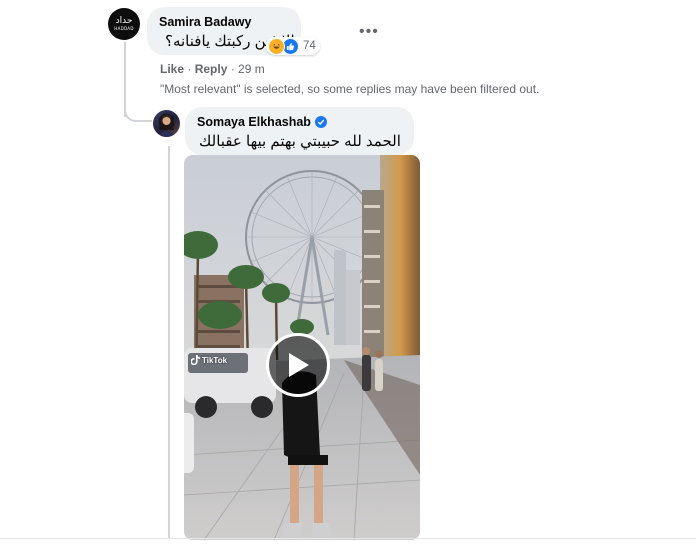  Describe the element at coordinates (251, 69) in the screenshot. I see `comment-timestamp: 29 m` at that location.